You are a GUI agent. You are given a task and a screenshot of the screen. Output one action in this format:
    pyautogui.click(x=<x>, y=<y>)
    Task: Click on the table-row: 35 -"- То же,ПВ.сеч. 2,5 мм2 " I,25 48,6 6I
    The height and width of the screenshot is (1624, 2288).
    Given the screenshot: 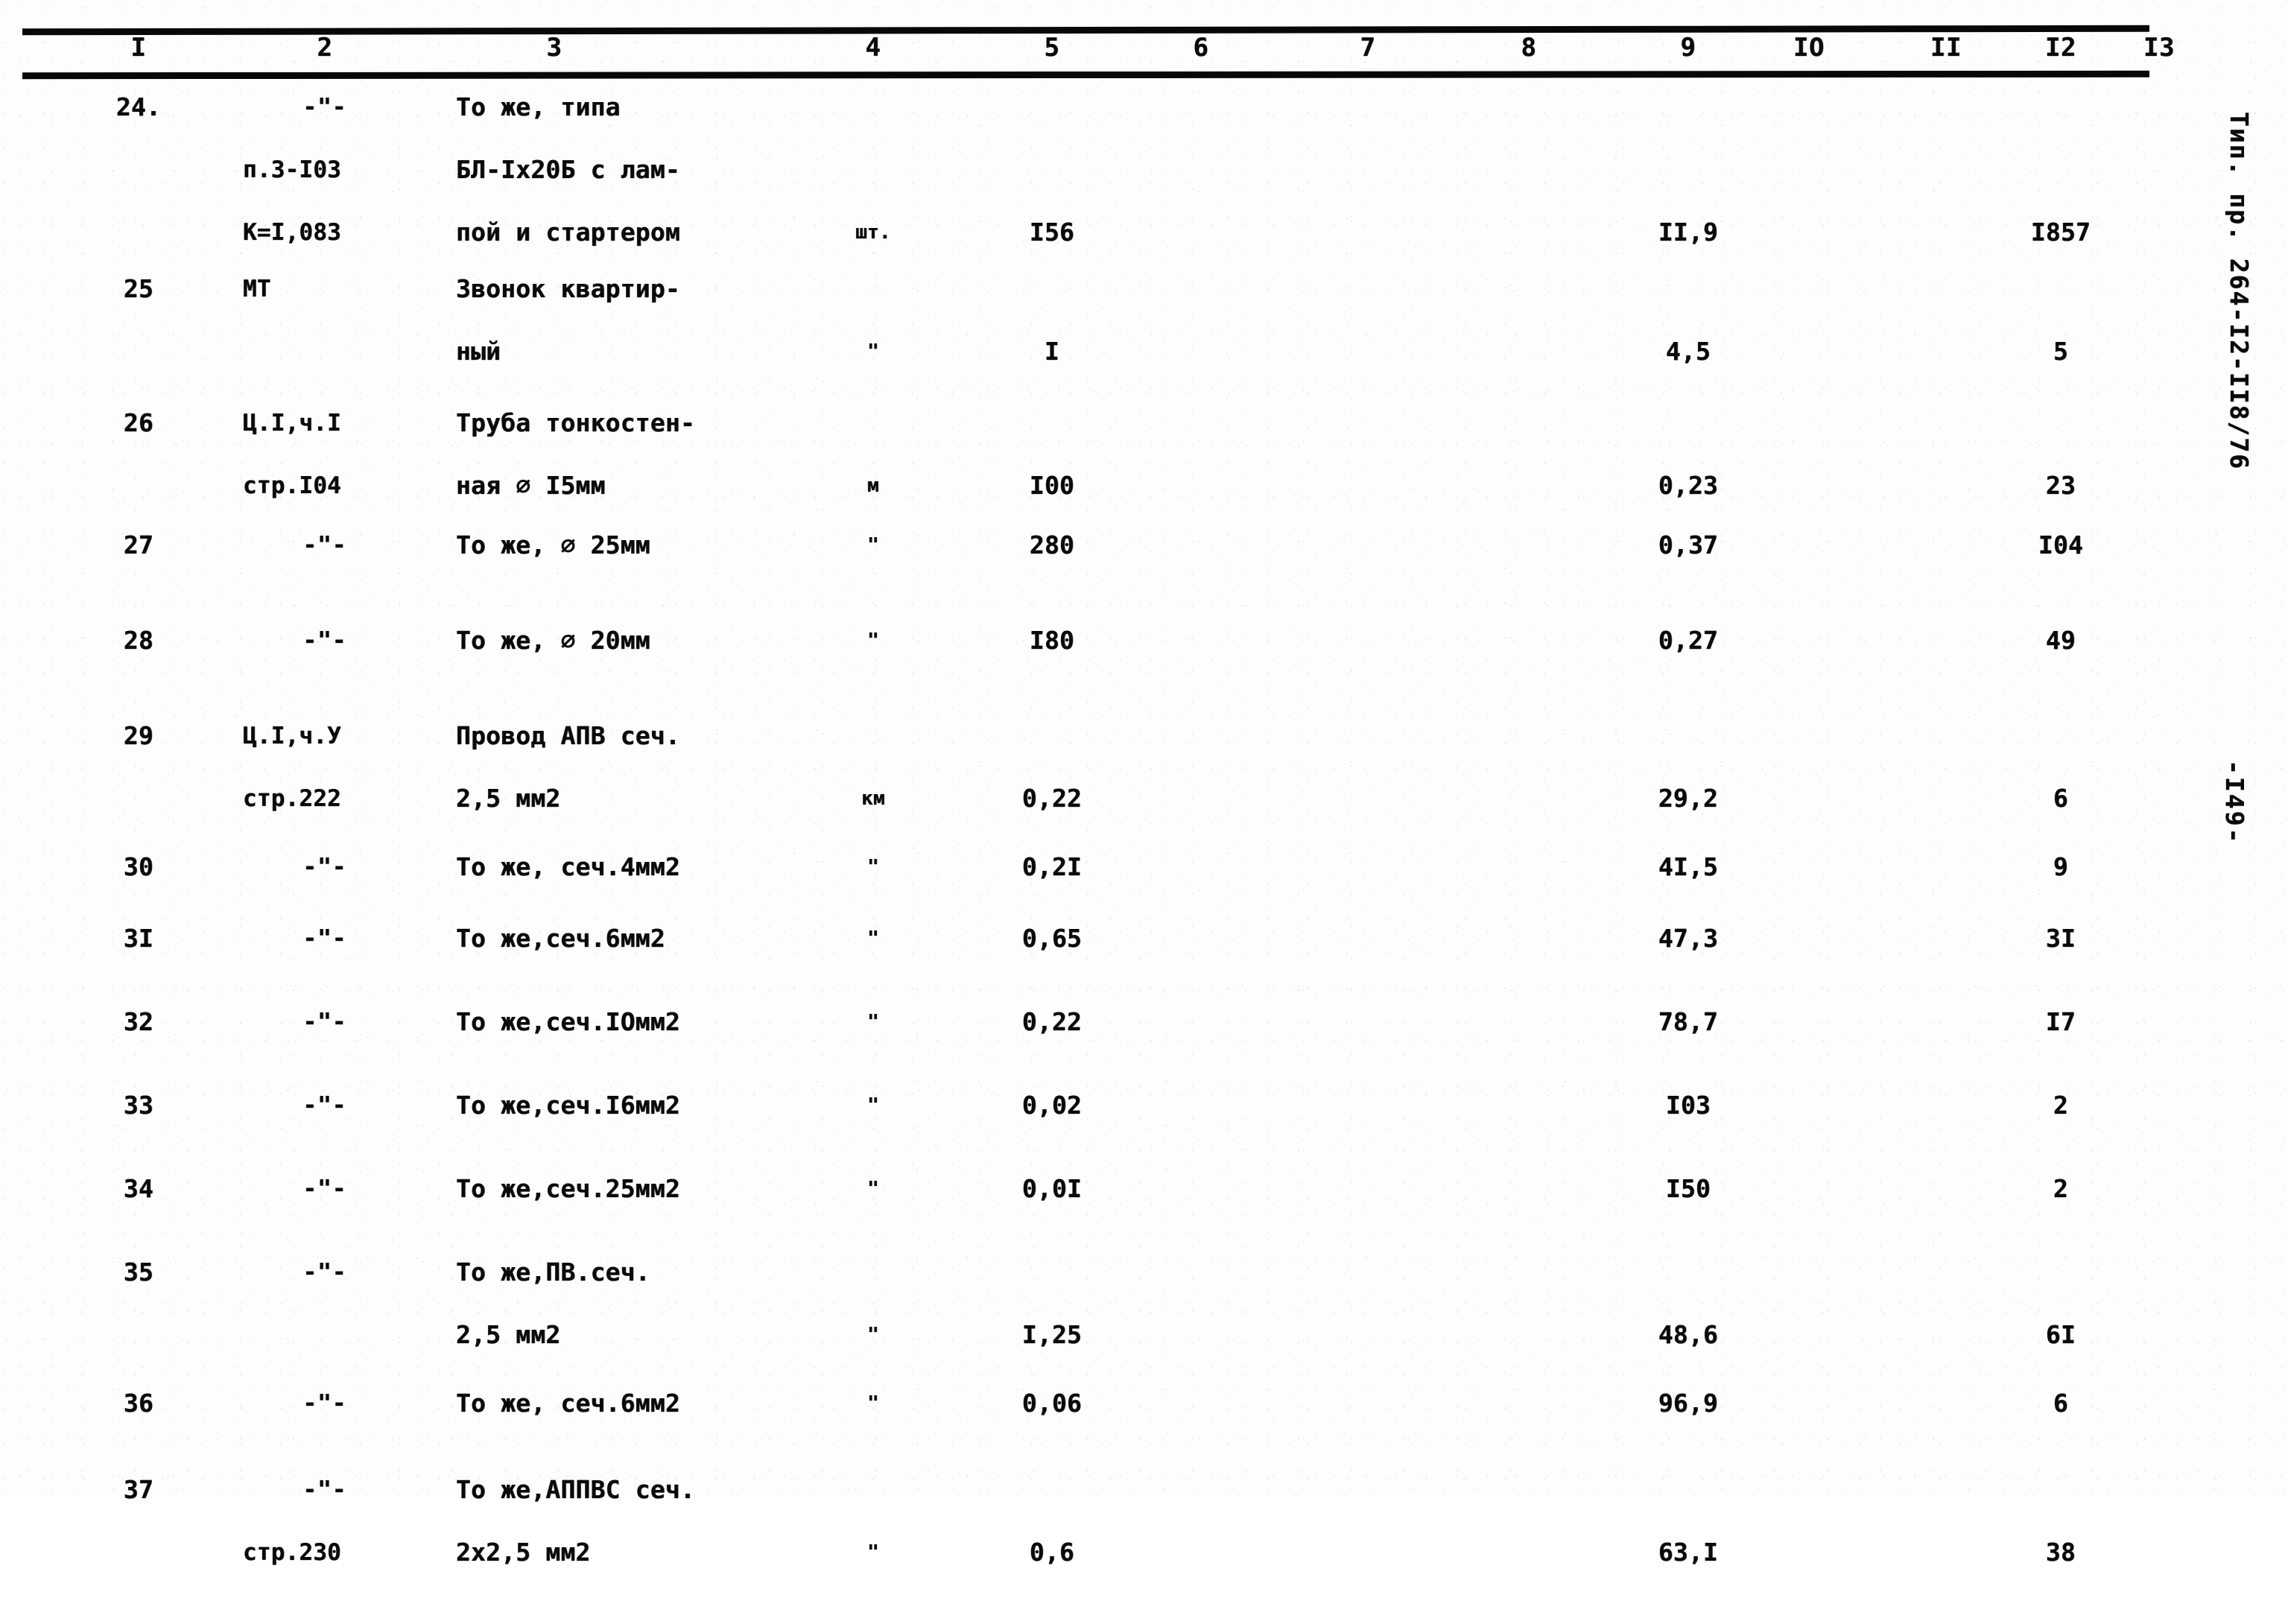 What is the action you would take?
    pyautogui.click(x=1080, y=1331)
    